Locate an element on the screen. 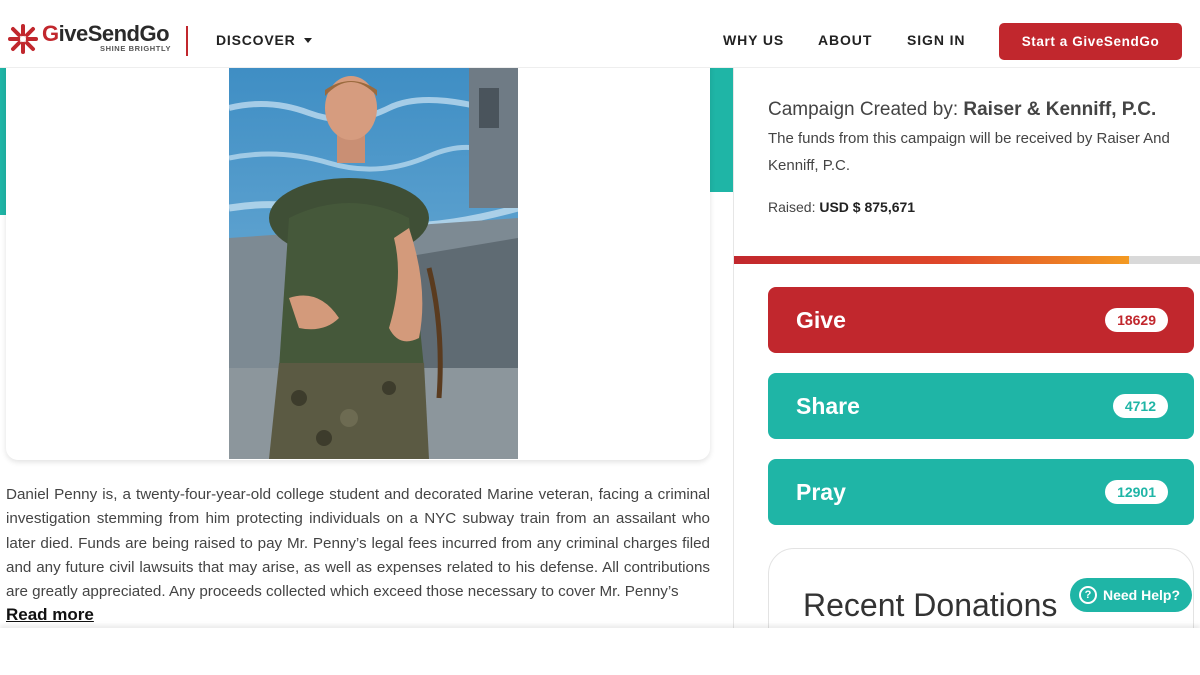  discover-label: DISCOVER is located at coordinates (256, 40).